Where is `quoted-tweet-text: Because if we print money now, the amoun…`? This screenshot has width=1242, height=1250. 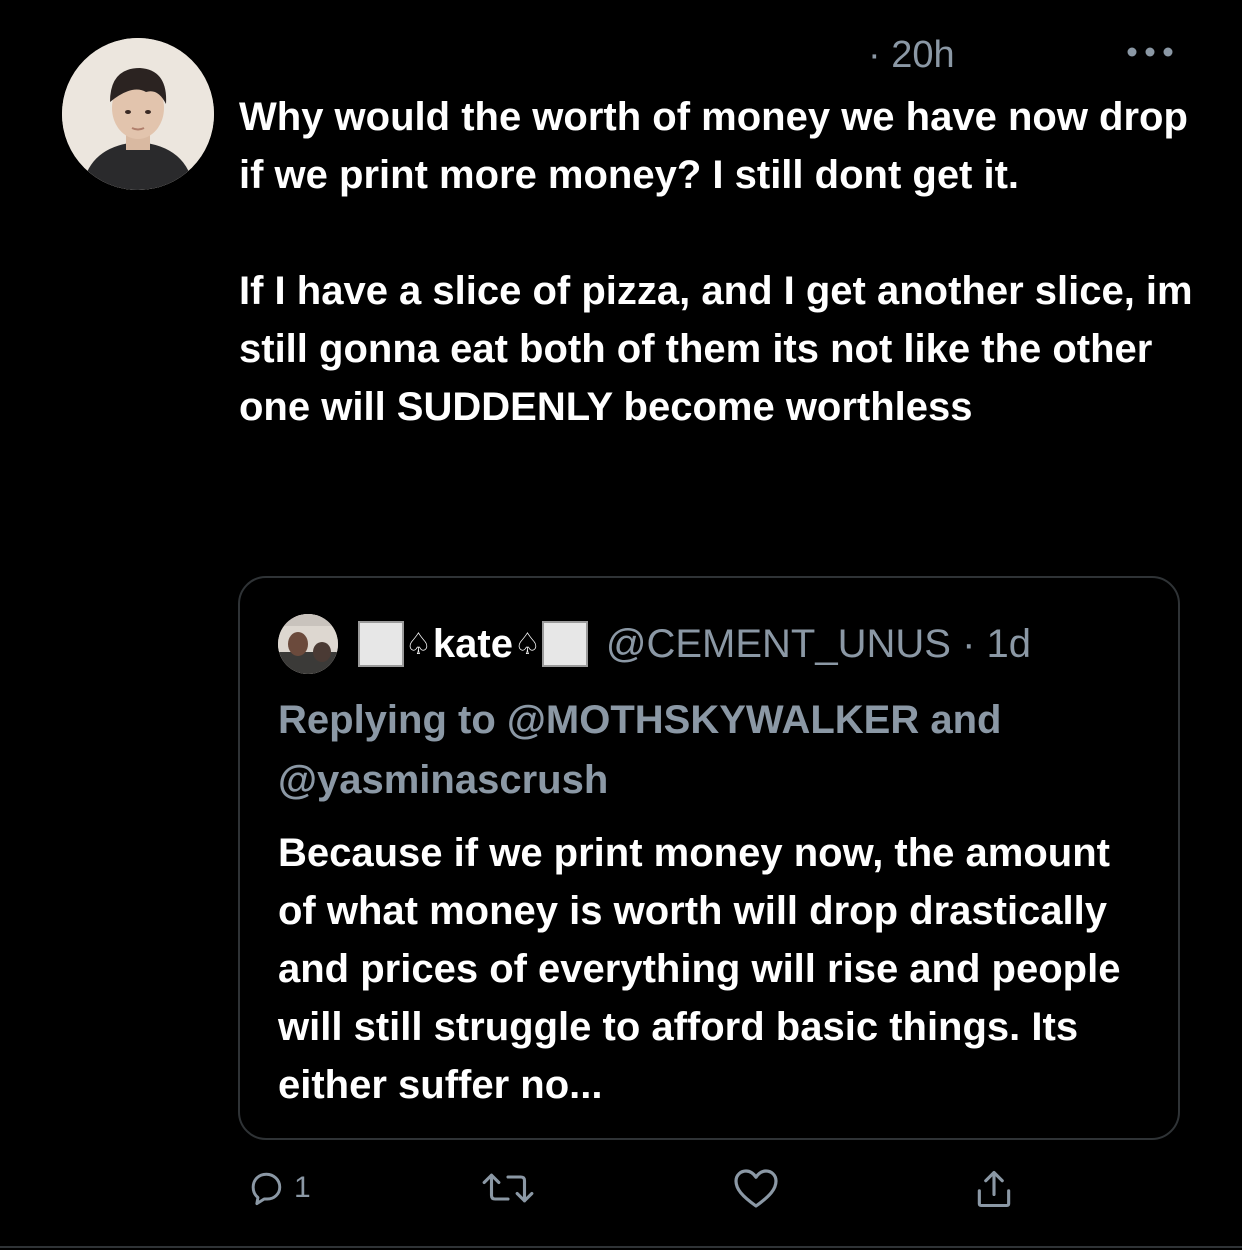 quoted-tweet-text: Because if we print money now, the amoun… is located at coordinates (699, 969).